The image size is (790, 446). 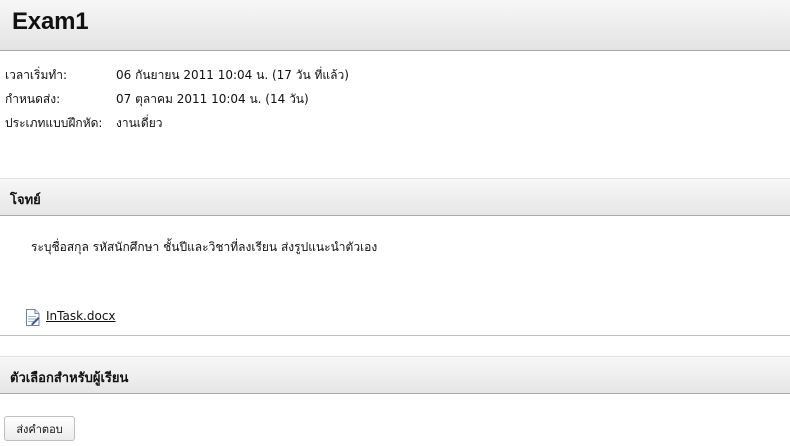 I want to click on document-icon, so click(x=33, y=317).